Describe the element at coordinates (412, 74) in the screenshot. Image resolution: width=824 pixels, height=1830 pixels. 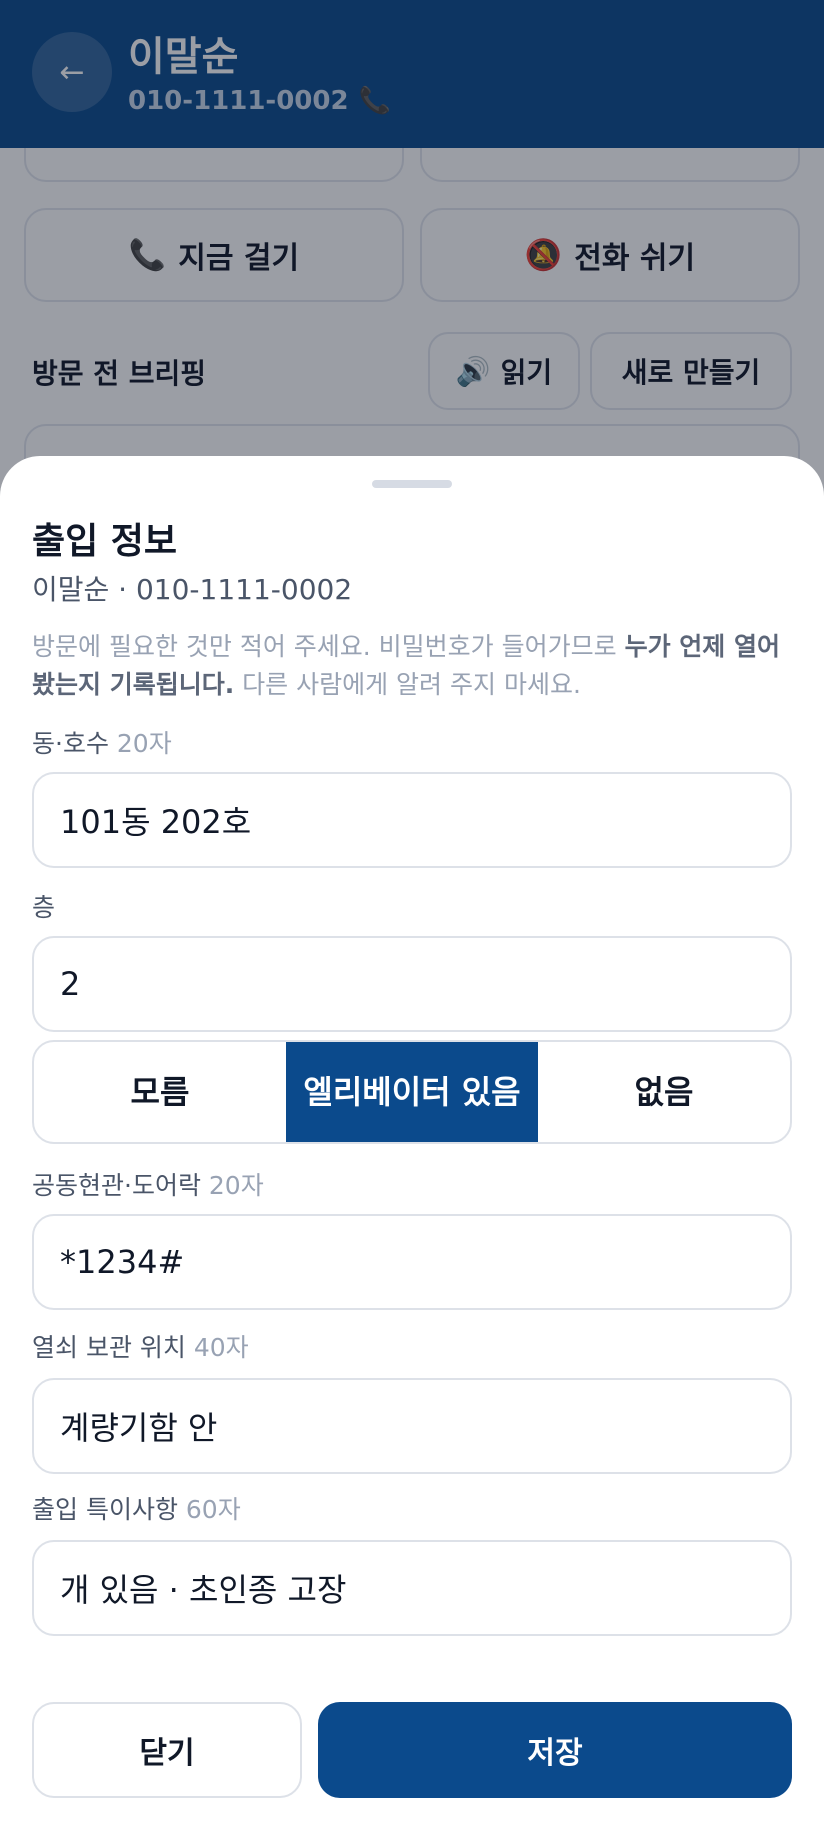
I see `header-backdrop` at that location.